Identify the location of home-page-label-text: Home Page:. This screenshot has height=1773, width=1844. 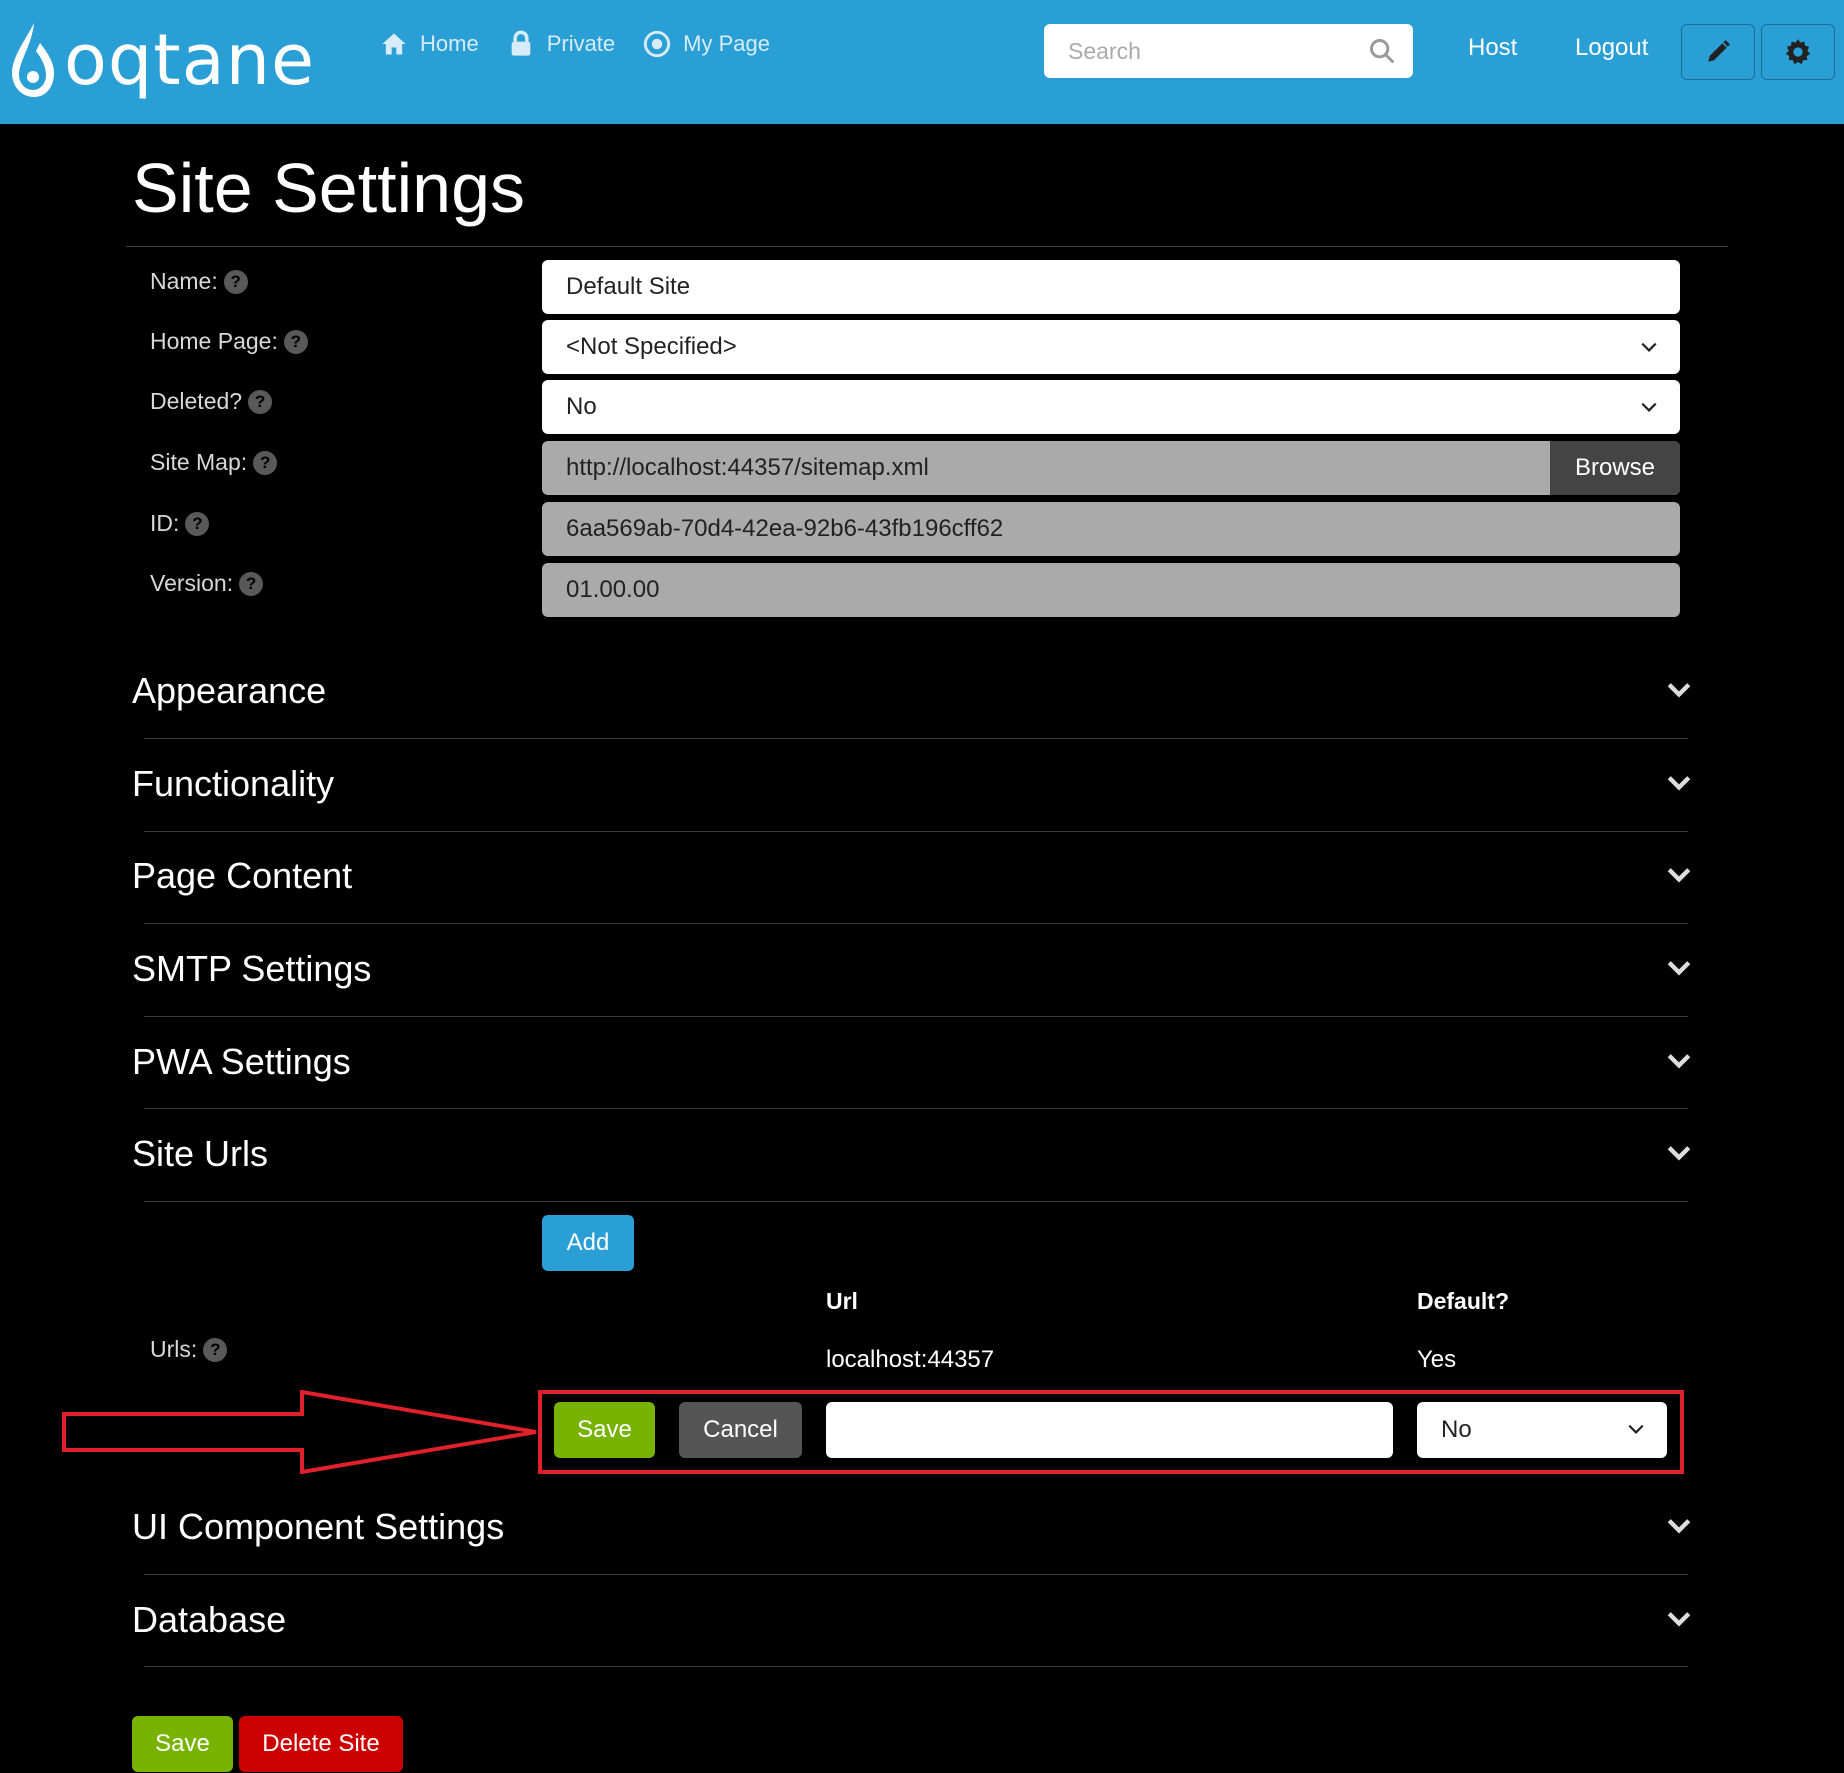
(214, 341).